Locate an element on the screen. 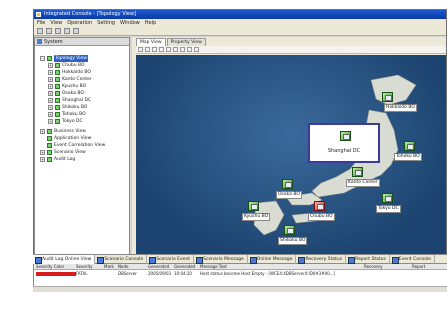 This screenshot has height=320, width=447. bottom-tab: Online Message is located at coordinates (272, 259).